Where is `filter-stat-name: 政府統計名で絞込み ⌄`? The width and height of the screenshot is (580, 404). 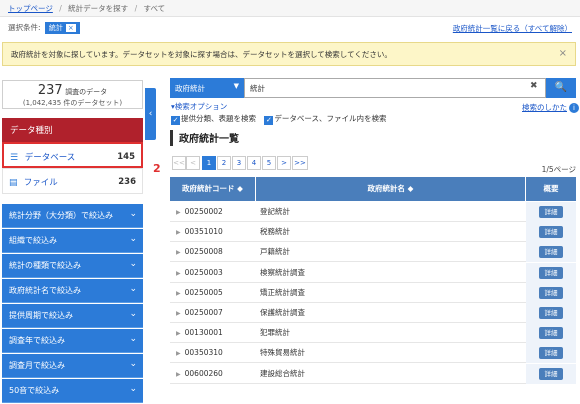
filter-stat-name: 政府統計名で絞込み ⌄ is located at coordinates (72, 291).